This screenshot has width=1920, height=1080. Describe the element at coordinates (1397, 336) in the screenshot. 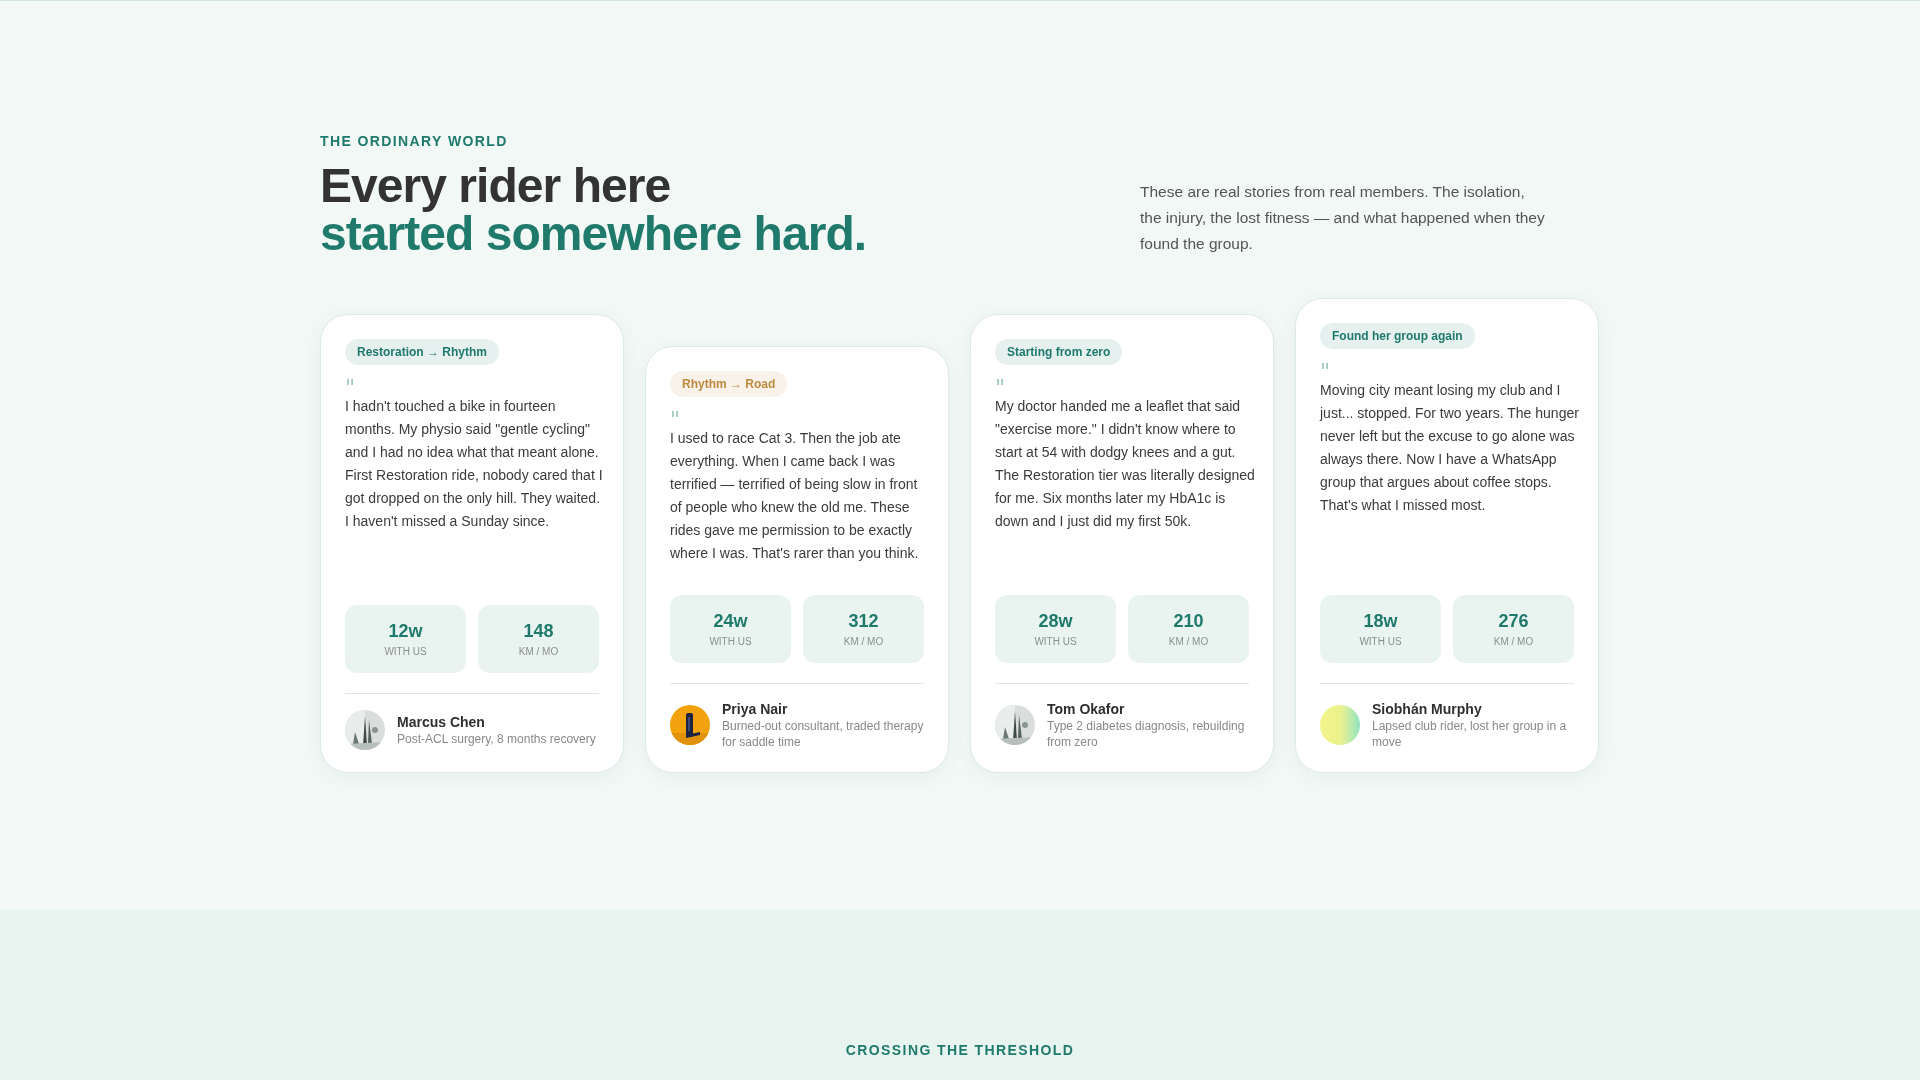

I see `story-tag: Found her group again` at that location.